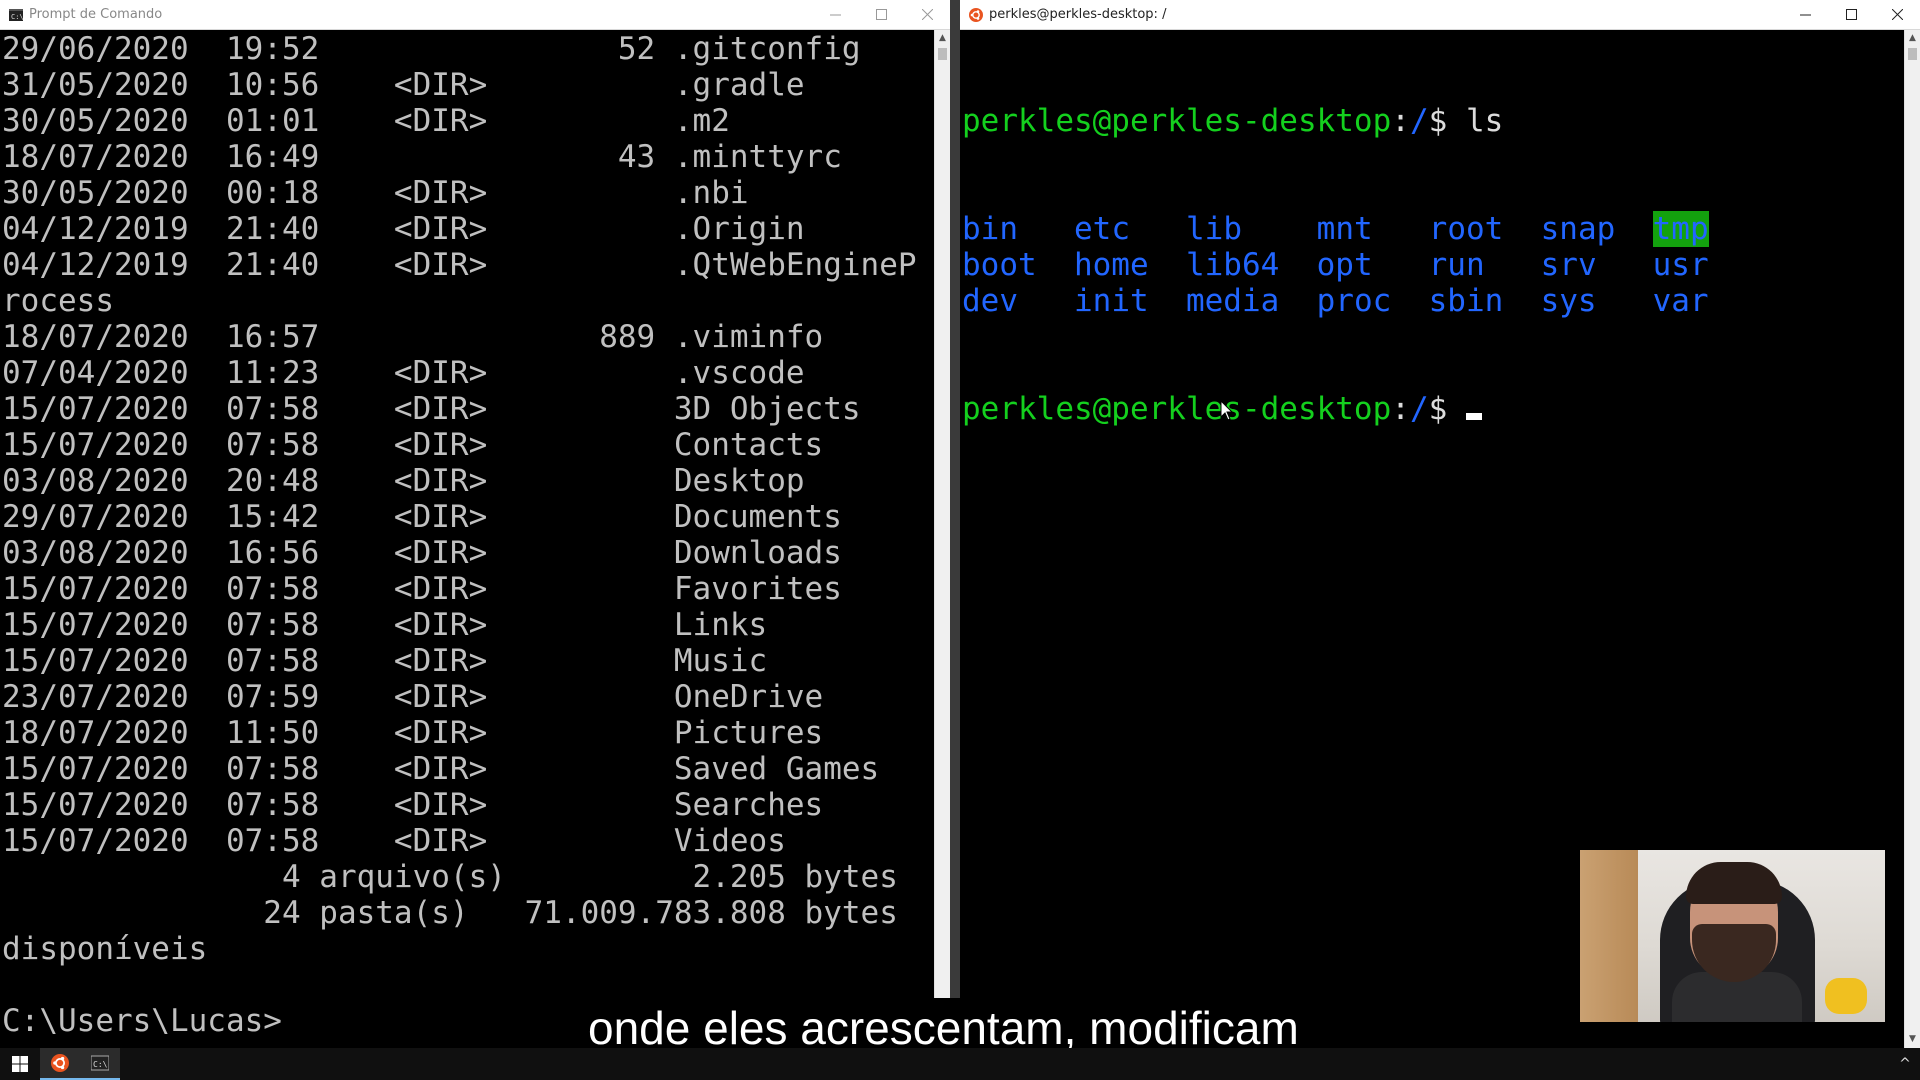 The image size is (1920, 1080). What do you see at coordinates (431, 409) in the screenshot?
I see `cmd-output-line: 15/07/2020 07:58 <DIR> 3D Objects` at bounding box center [431, 409].